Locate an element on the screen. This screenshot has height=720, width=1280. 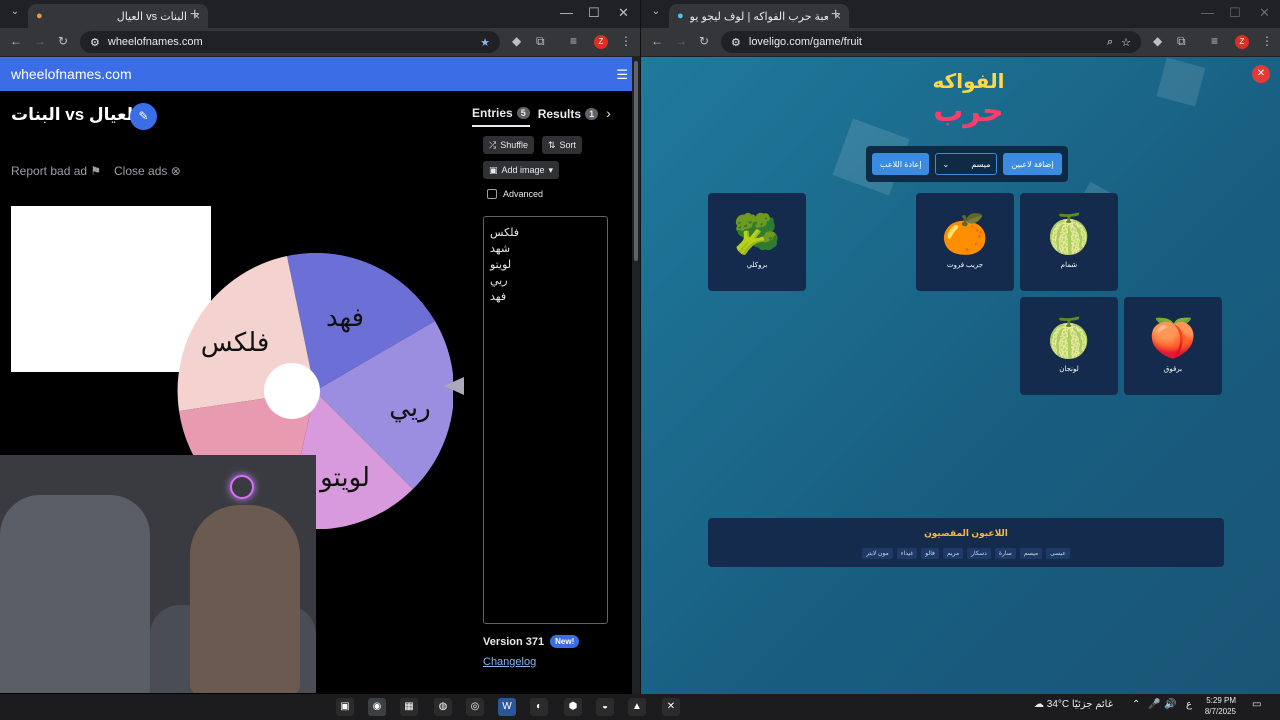
tab-fruit-game: ● لعبة حرب الفواكه | لوف ليجو يو... × is located at coordinates (759, 16).